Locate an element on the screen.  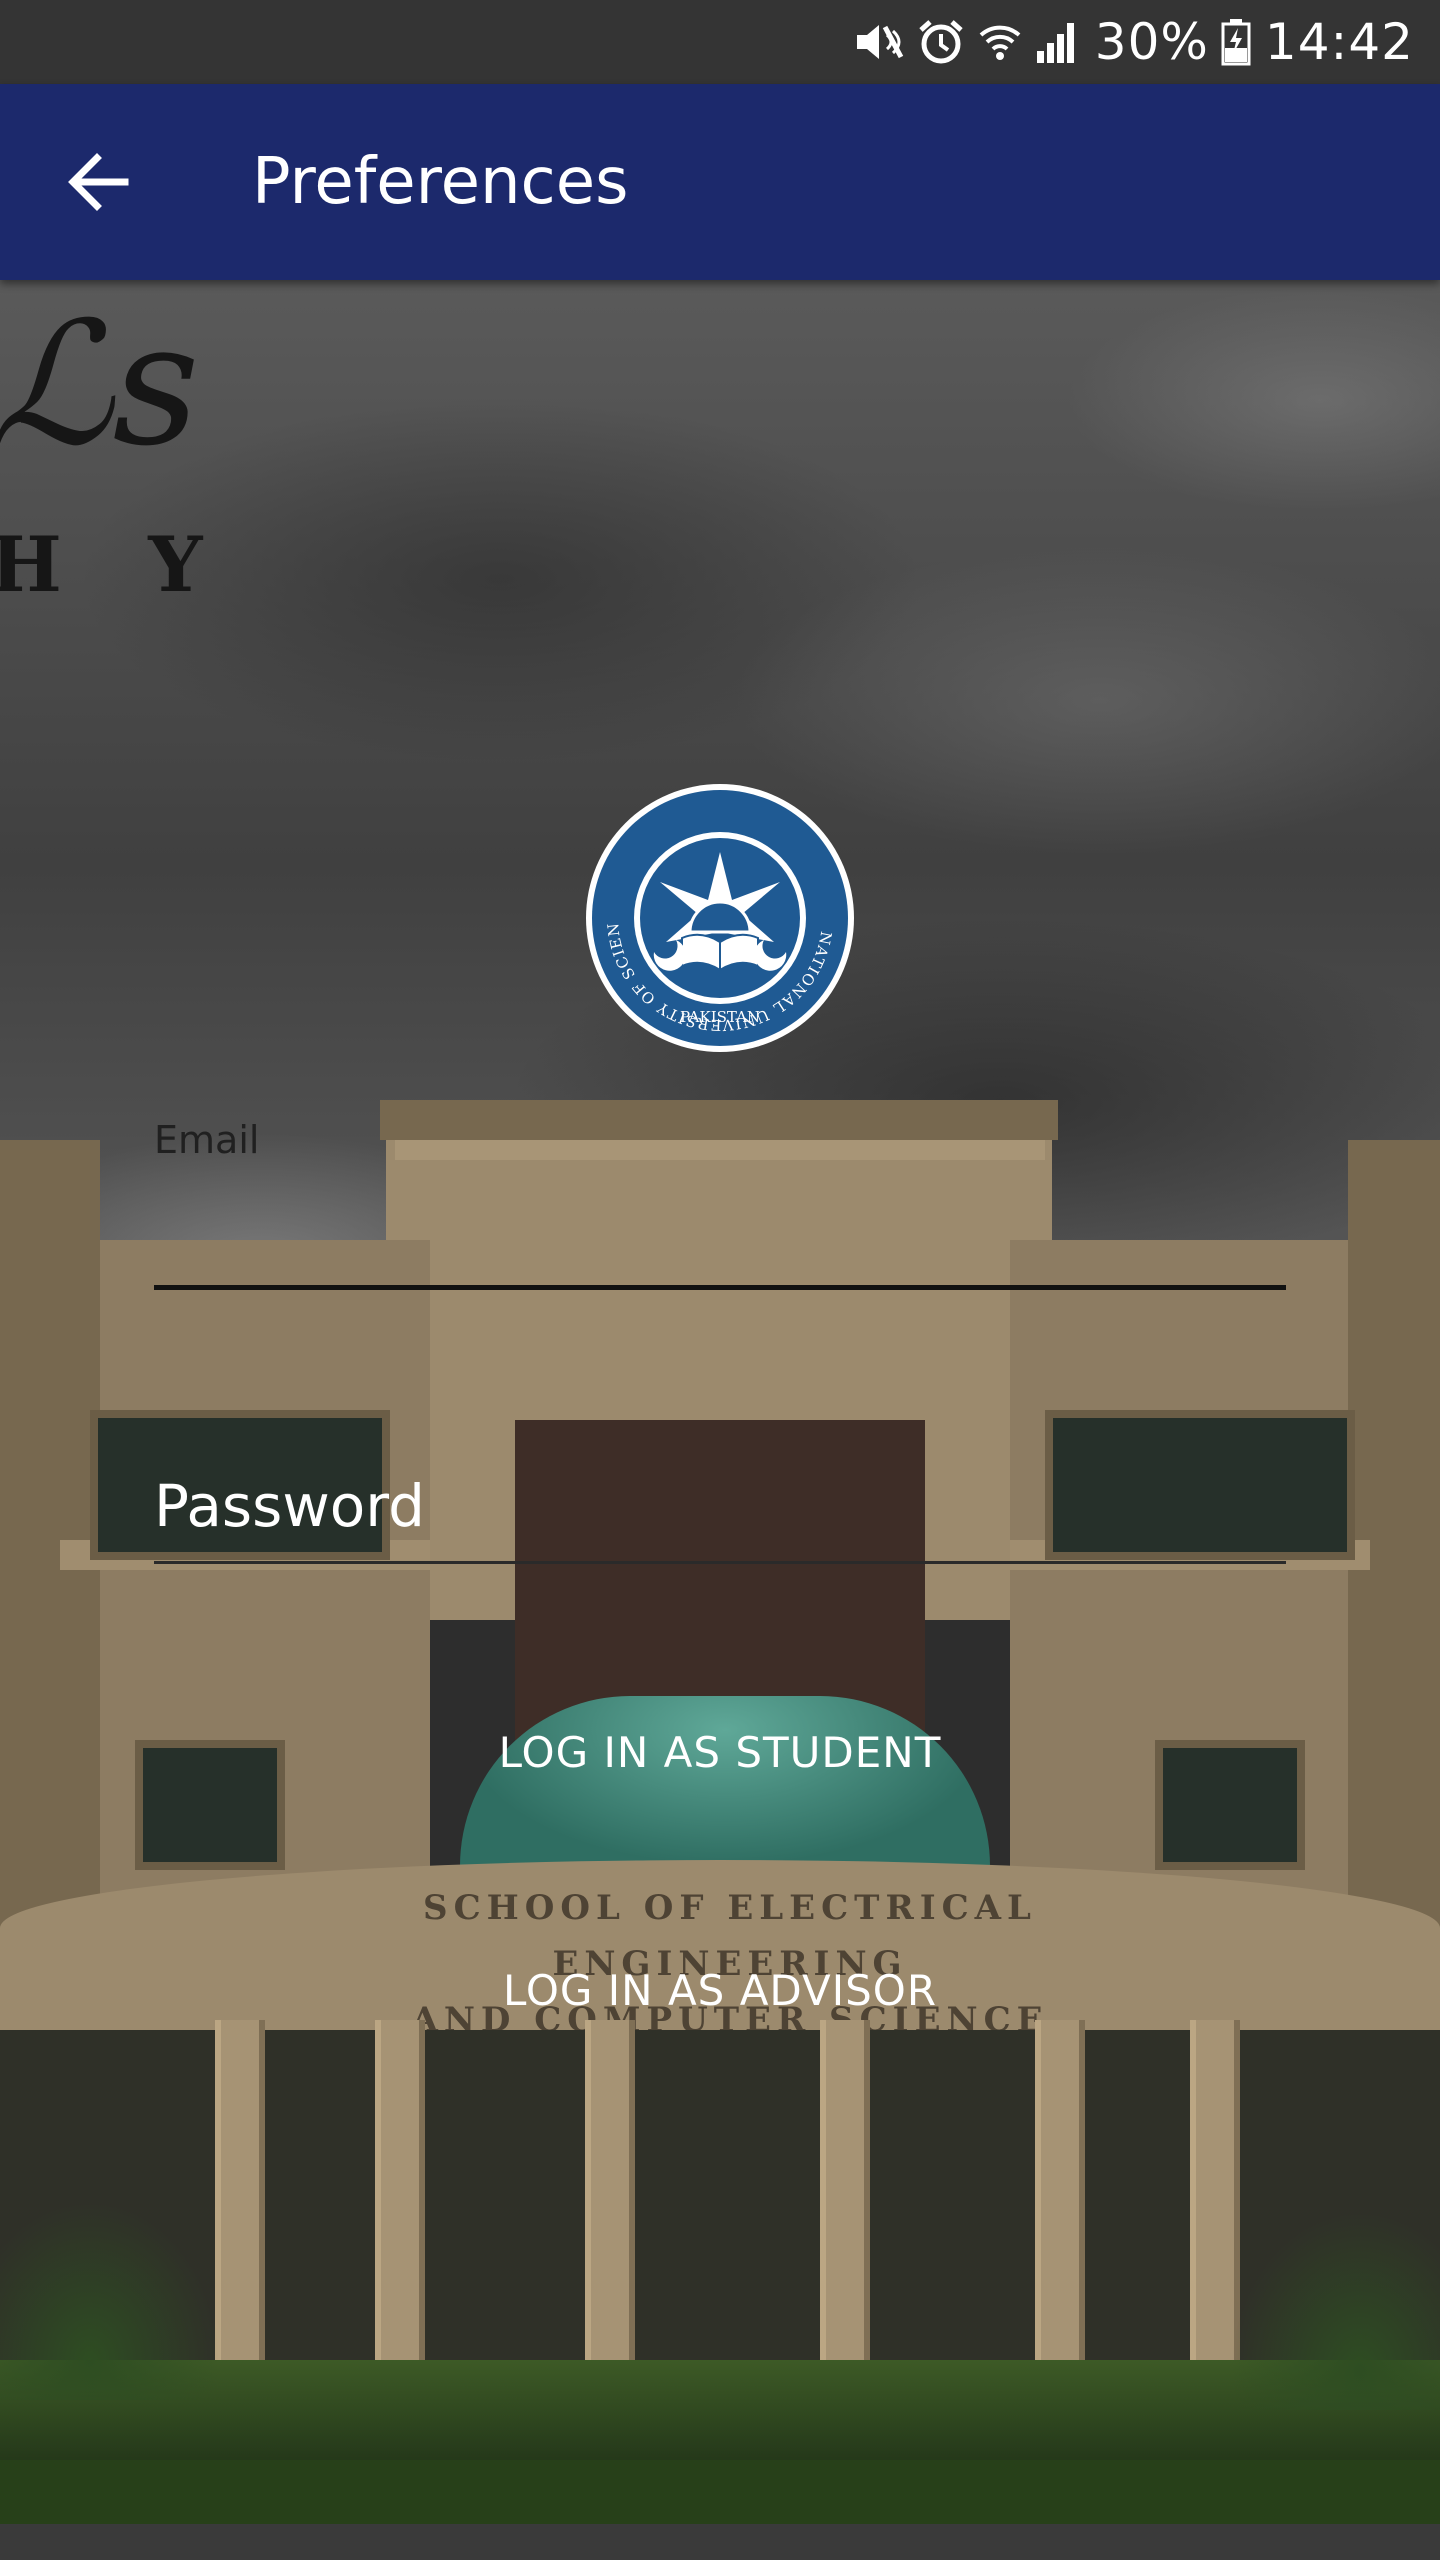
arrow-left-icon is located at coordinates (98, 182).